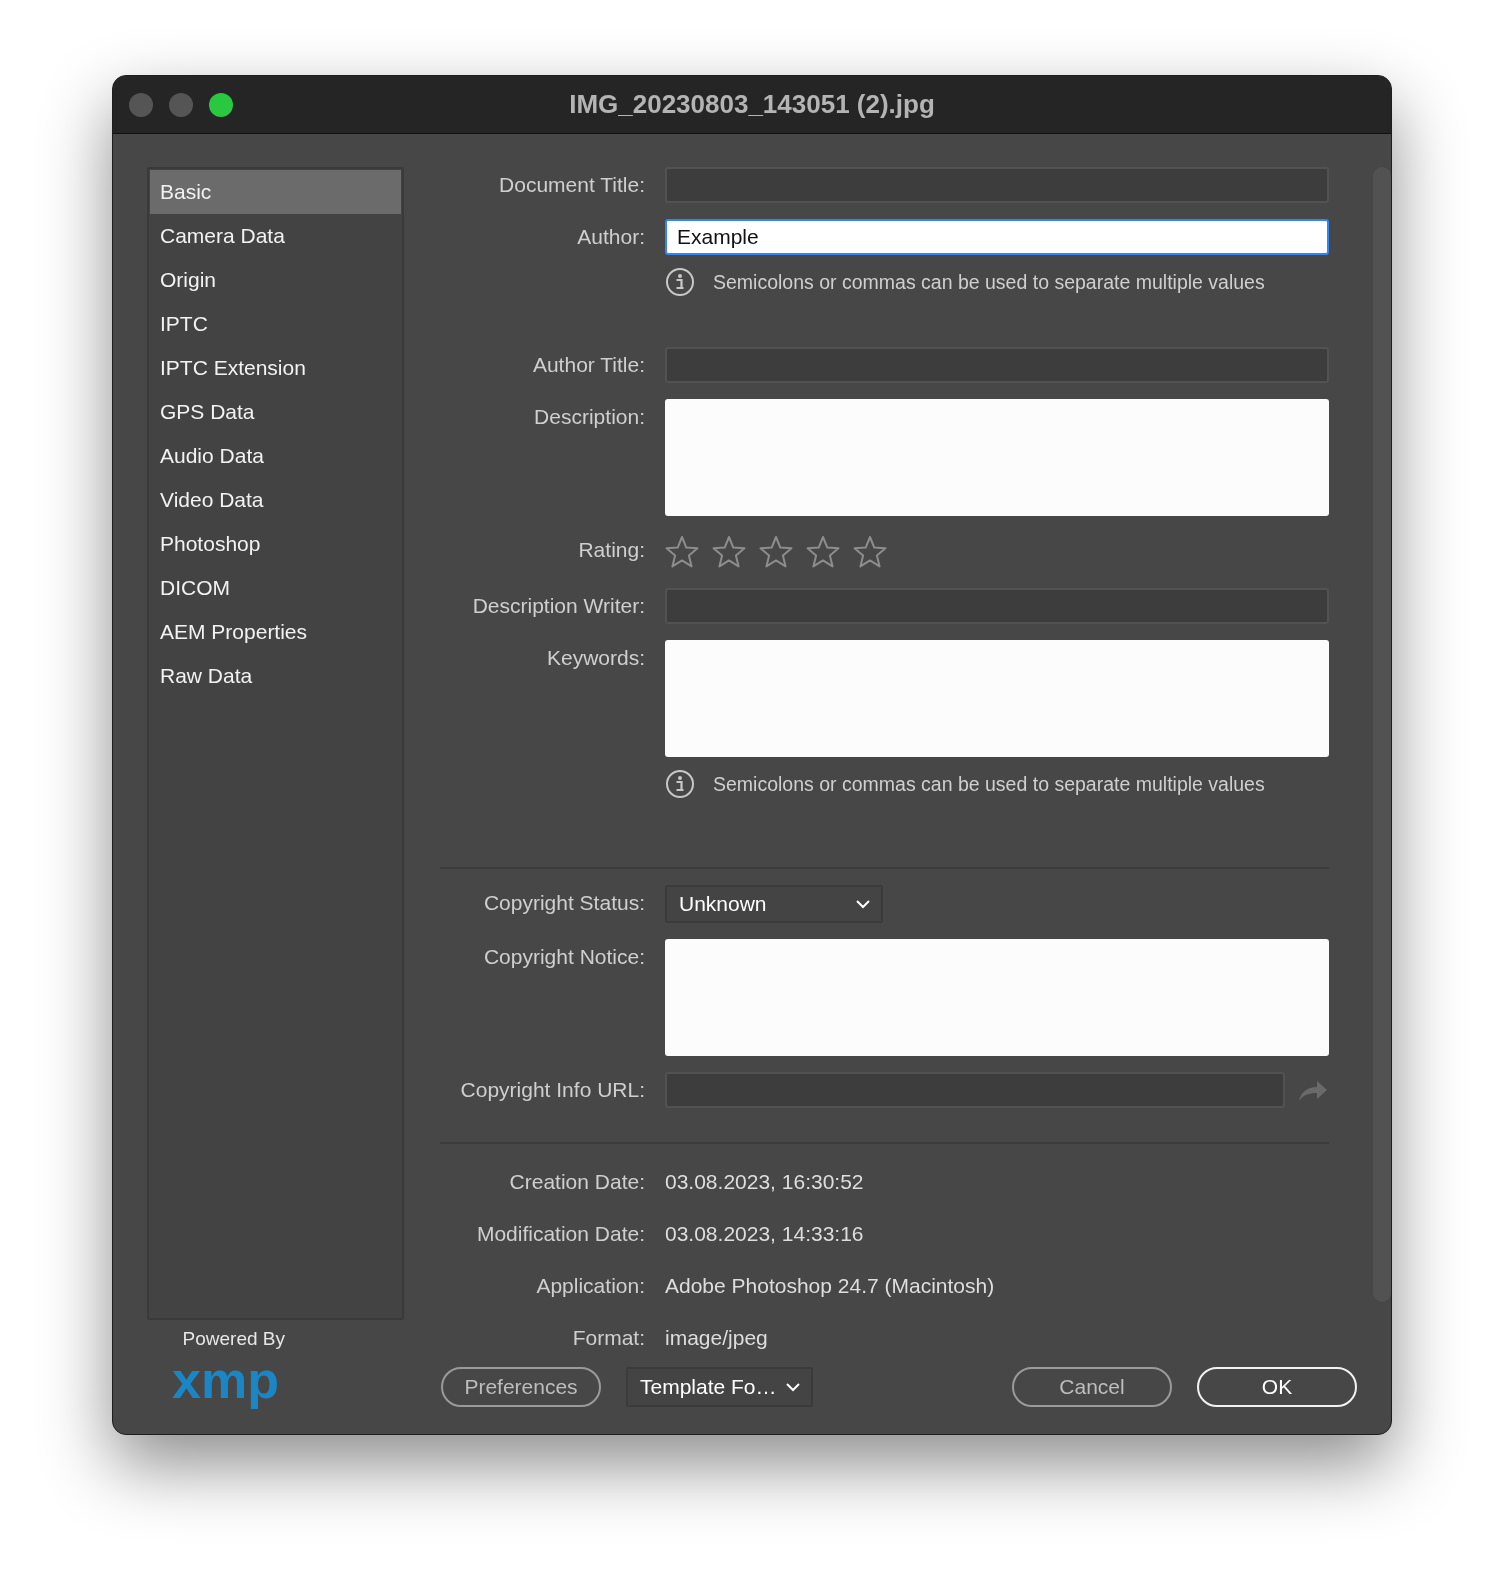 The width and height of the screenshot is (1504, 1584). Describe the element at coordinates (275, 192) in the screenshot. I see `sidebar-item: Basic` at that location.